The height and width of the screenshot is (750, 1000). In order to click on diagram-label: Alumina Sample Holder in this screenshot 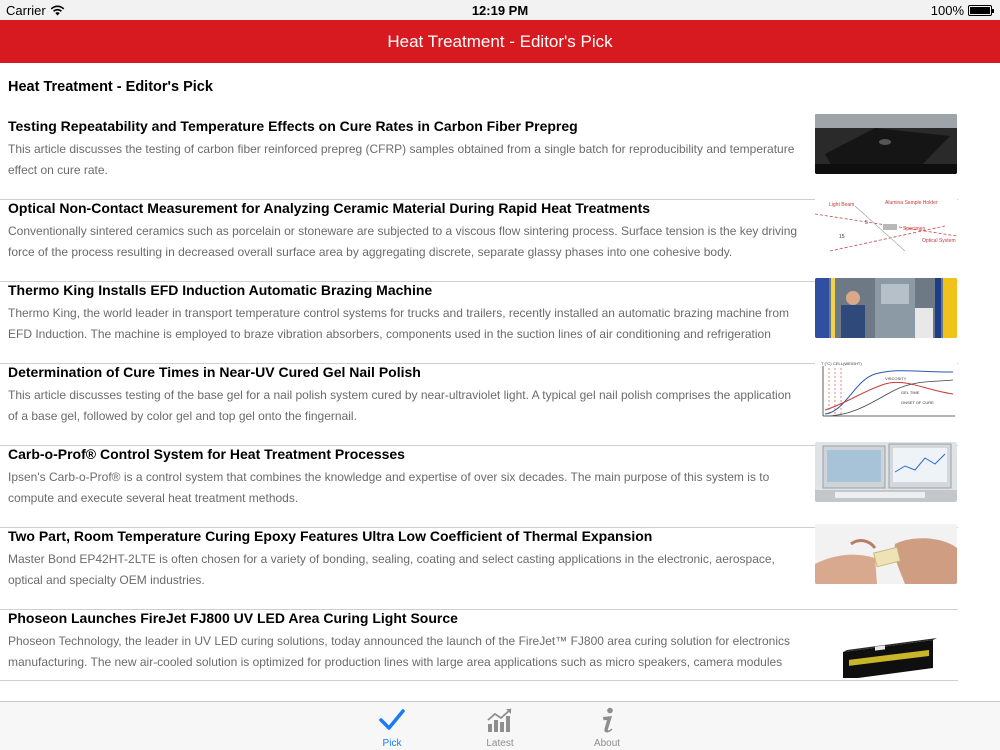, I will do `click(911, 203)`.